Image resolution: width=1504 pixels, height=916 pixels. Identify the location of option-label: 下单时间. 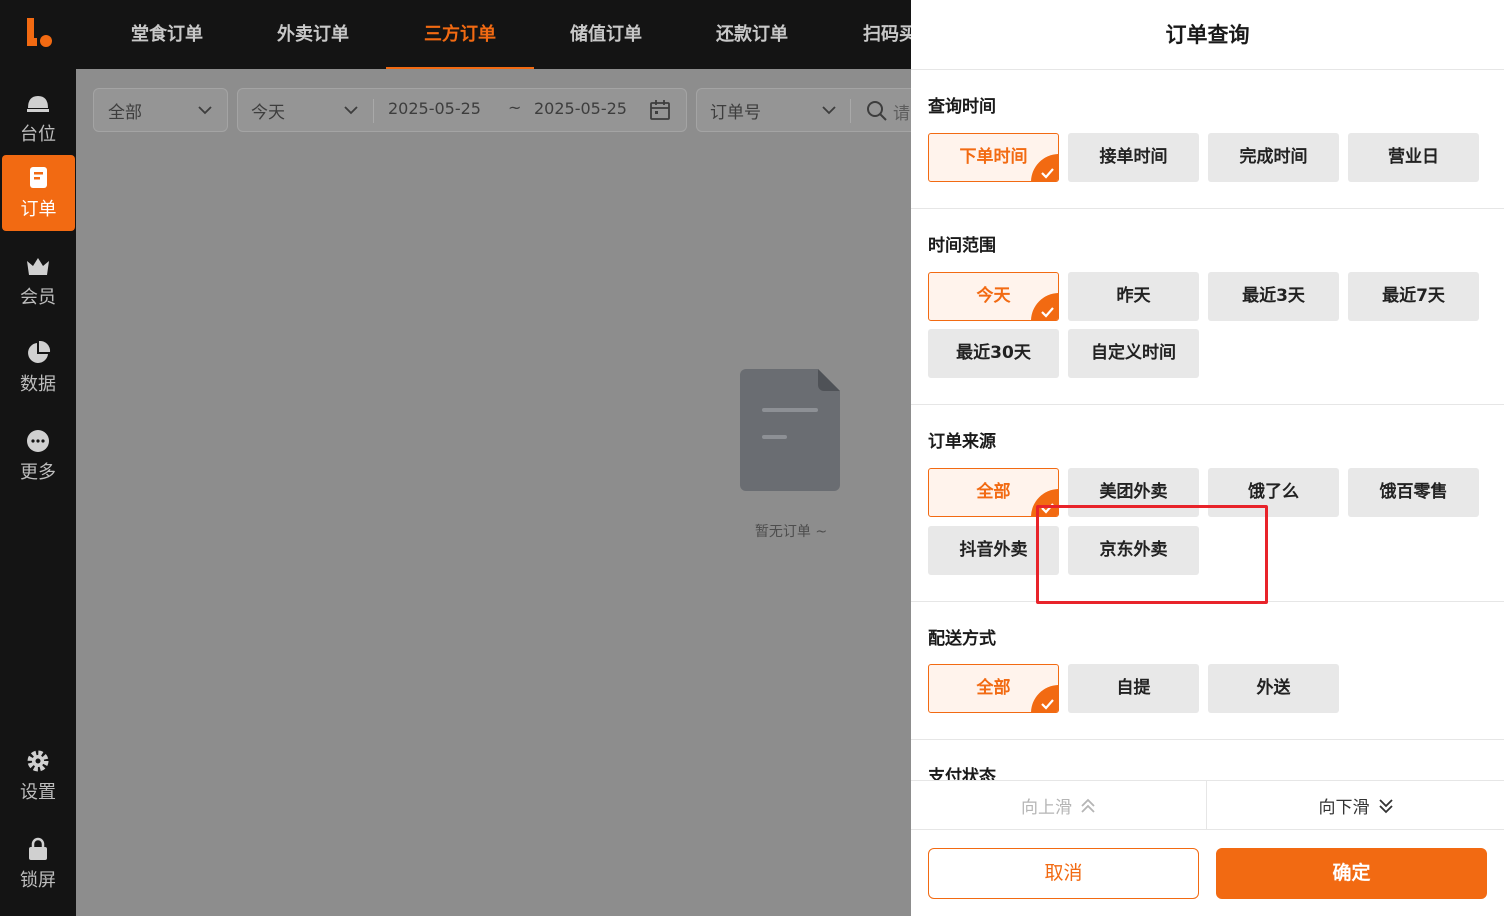
(993, 157).